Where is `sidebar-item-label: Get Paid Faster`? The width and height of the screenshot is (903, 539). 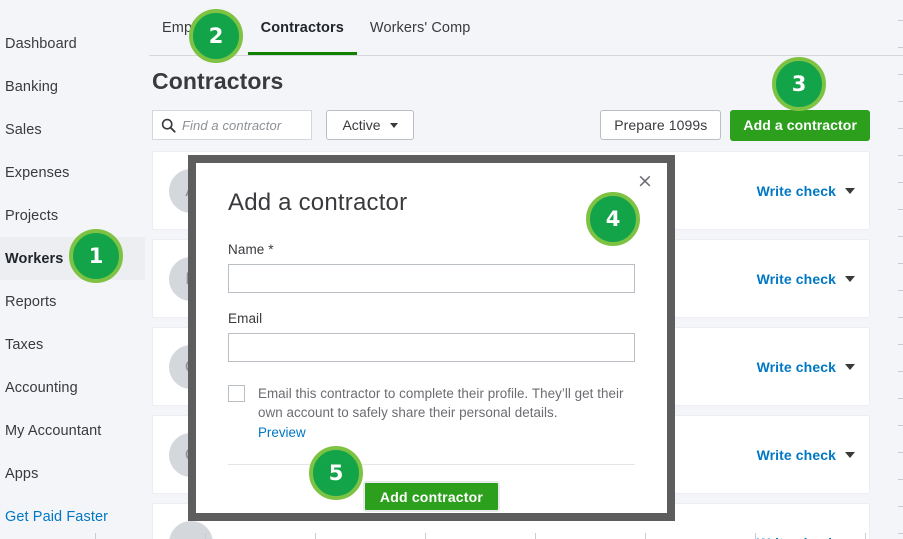 sidebar-item-label: Get Paid Faster is located at coordinates (57, 516).